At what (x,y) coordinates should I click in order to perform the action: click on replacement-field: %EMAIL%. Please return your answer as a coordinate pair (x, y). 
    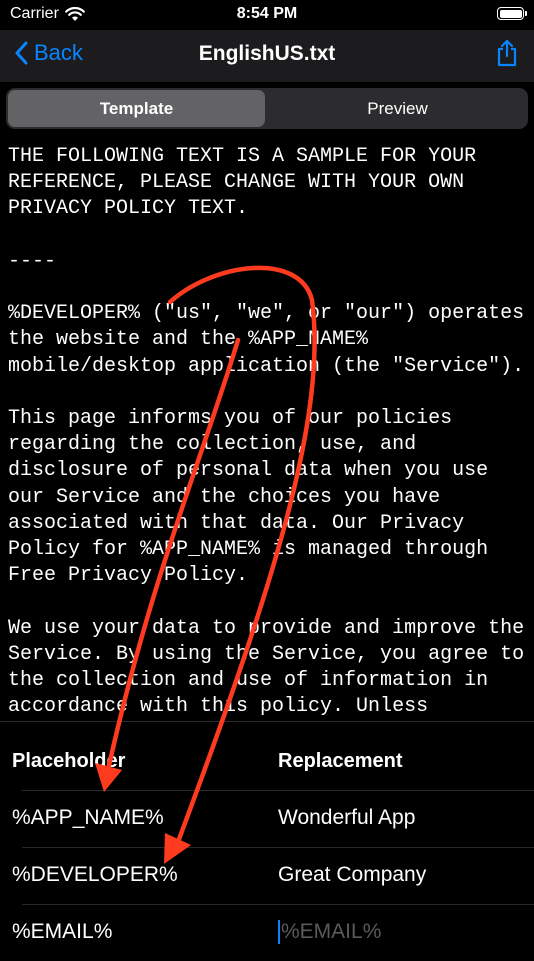
    Looking at the image, I should click on (329, 932).